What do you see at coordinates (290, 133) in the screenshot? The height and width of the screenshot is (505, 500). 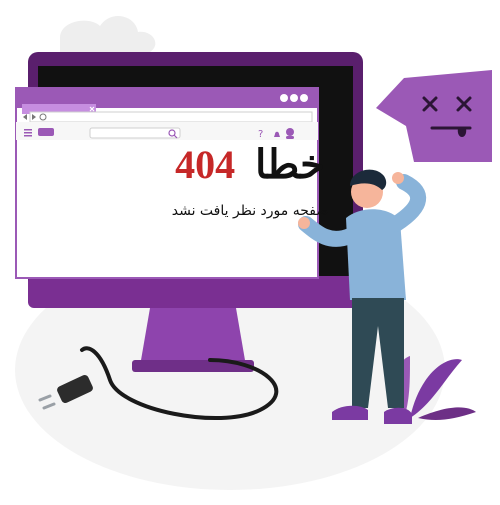 I see `user-icon` at bounding box center [290, 133].